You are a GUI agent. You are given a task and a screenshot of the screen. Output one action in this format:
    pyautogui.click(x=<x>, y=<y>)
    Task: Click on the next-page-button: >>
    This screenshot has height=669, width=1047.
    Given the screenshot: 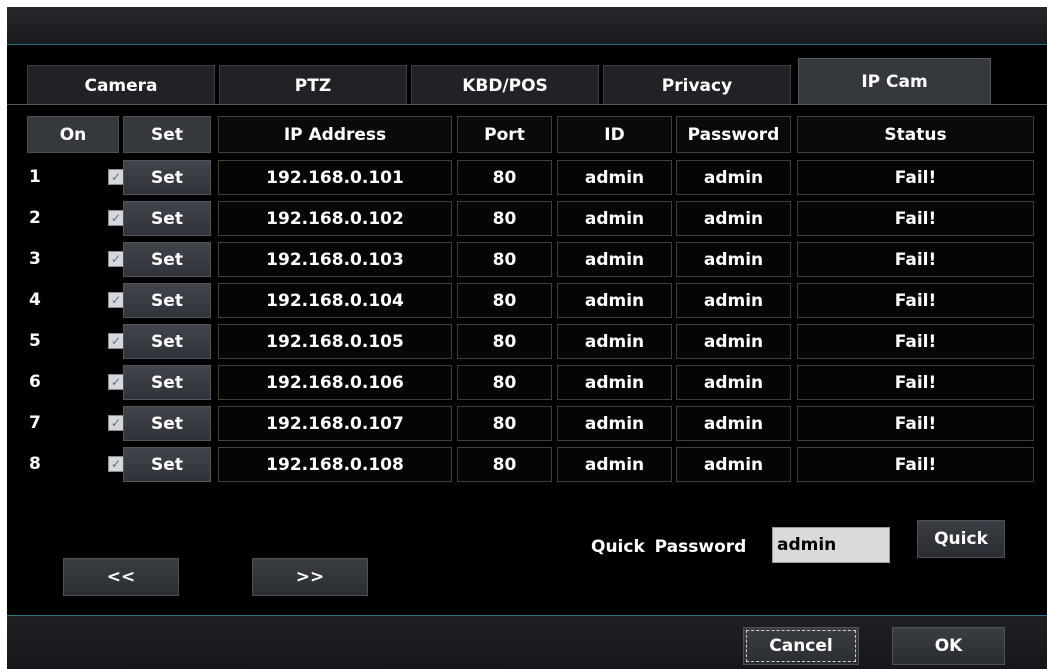 What is the action you would take?
    pyautogui.click(x=310, y=577)
    